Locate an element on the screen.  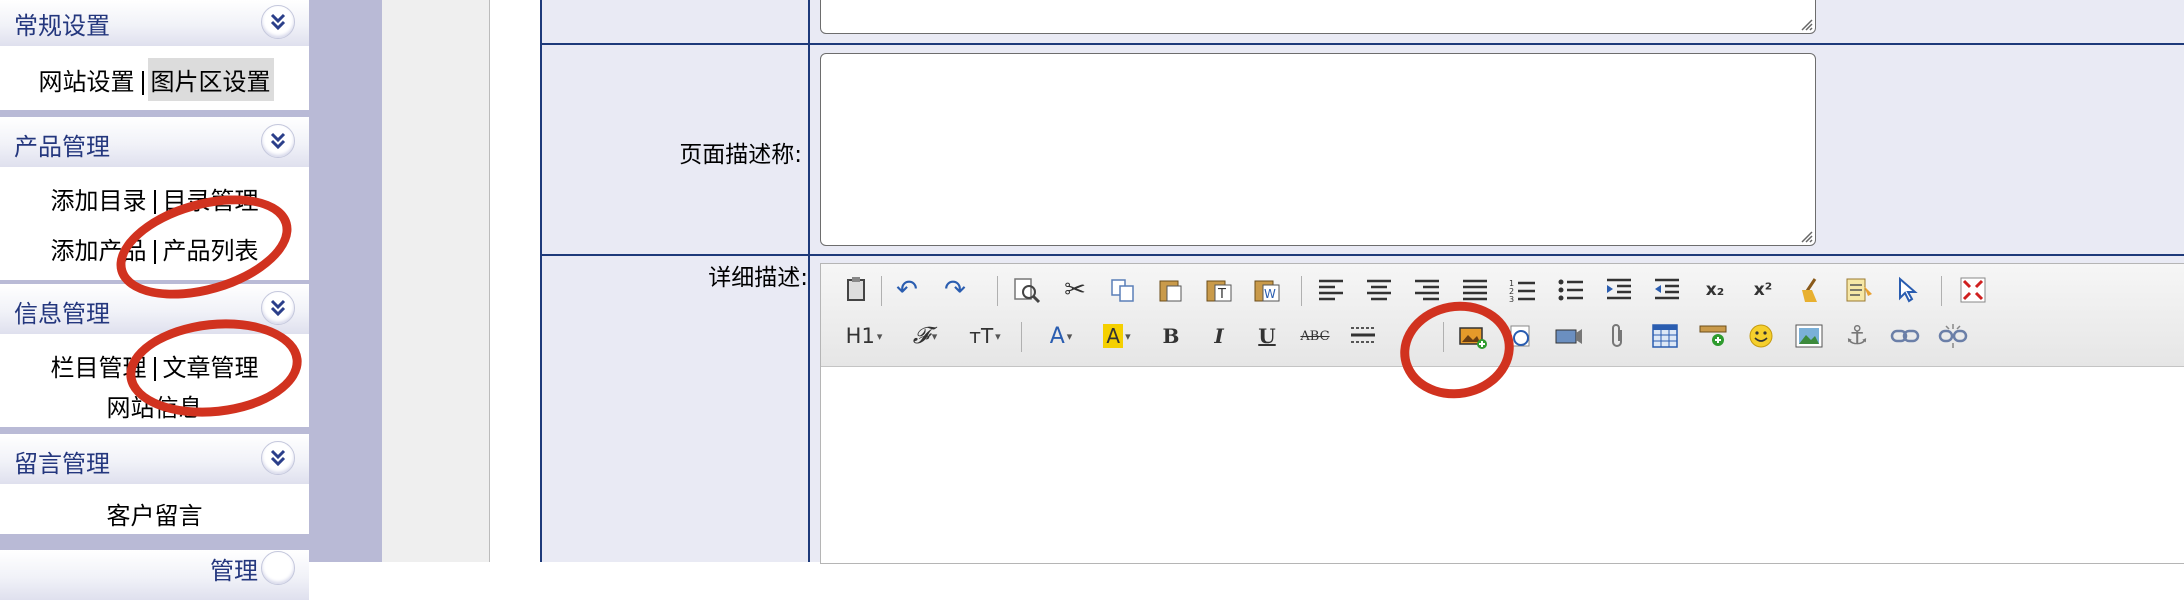
link-add-category: 添加目录 is located at coordinates (99, 198).